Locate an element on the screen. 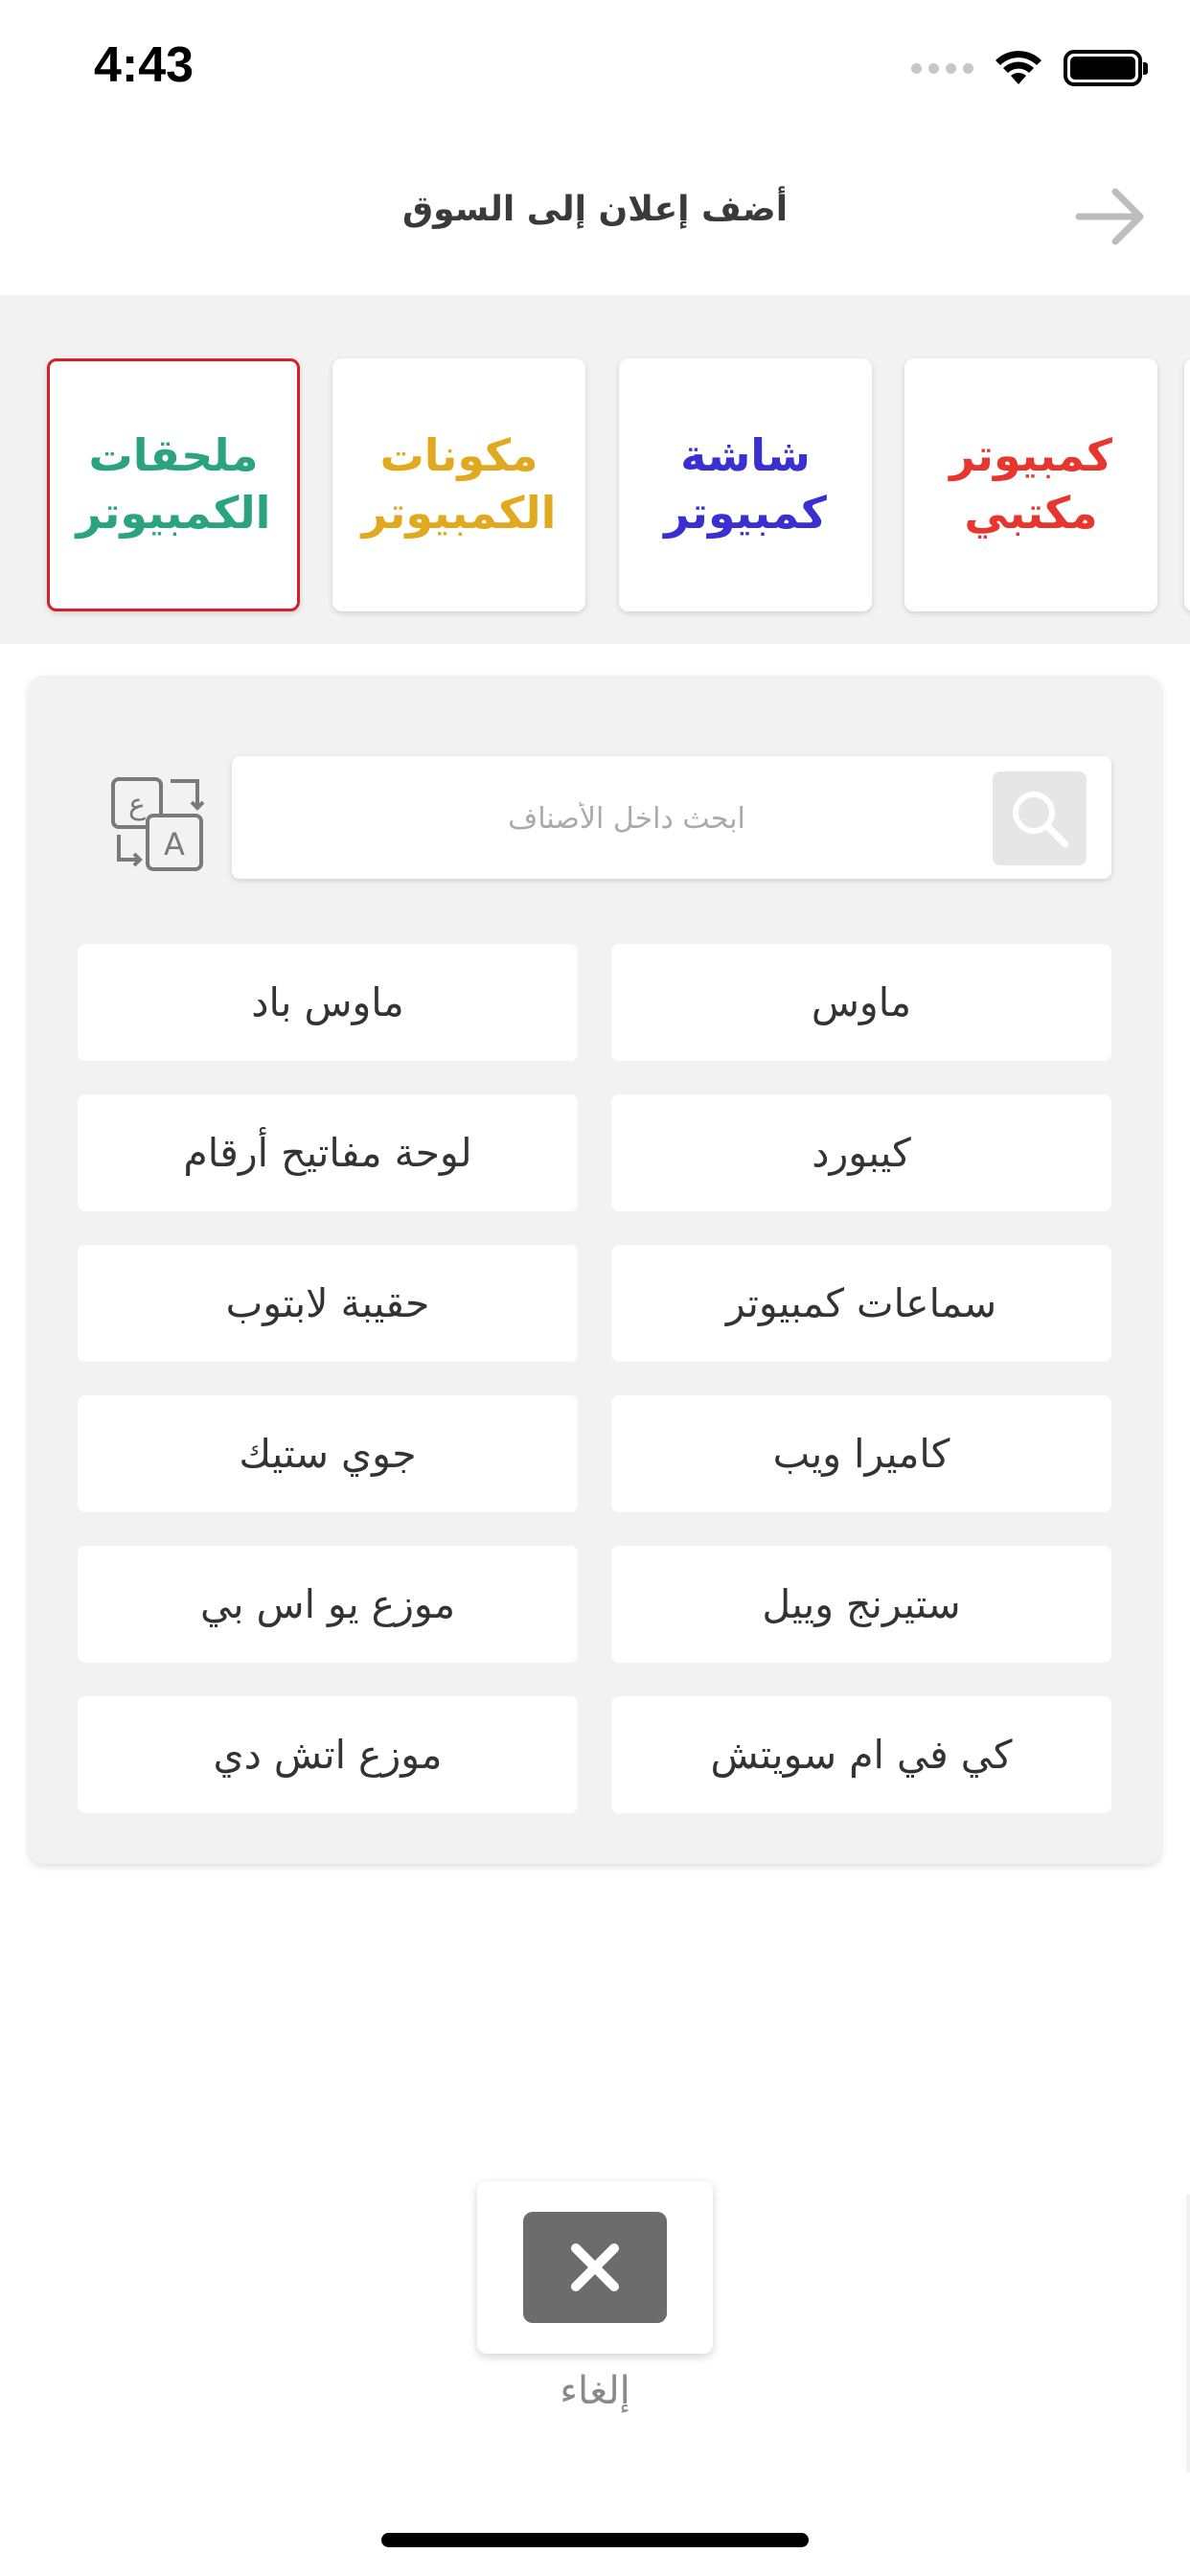 The width and height of the screenshot is (1190, 2576). subcategory-item: كي في ام سويتش is located at coordinates (861, 1754).